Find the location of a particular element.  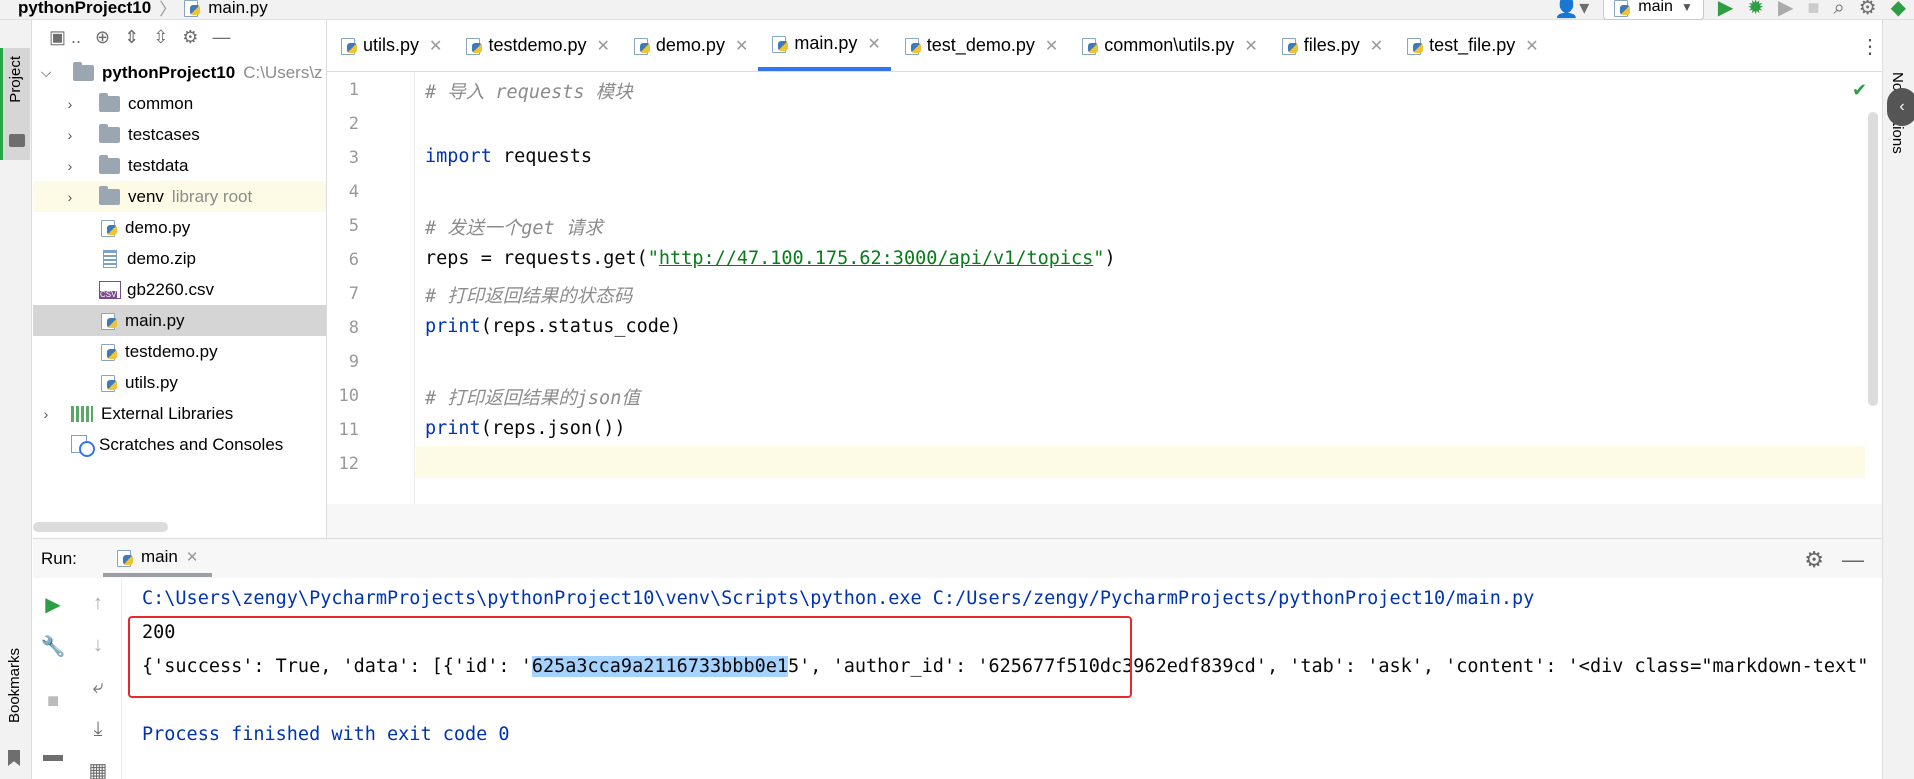

tree-item-label: External Libraries is located at coordinates (167, 413).